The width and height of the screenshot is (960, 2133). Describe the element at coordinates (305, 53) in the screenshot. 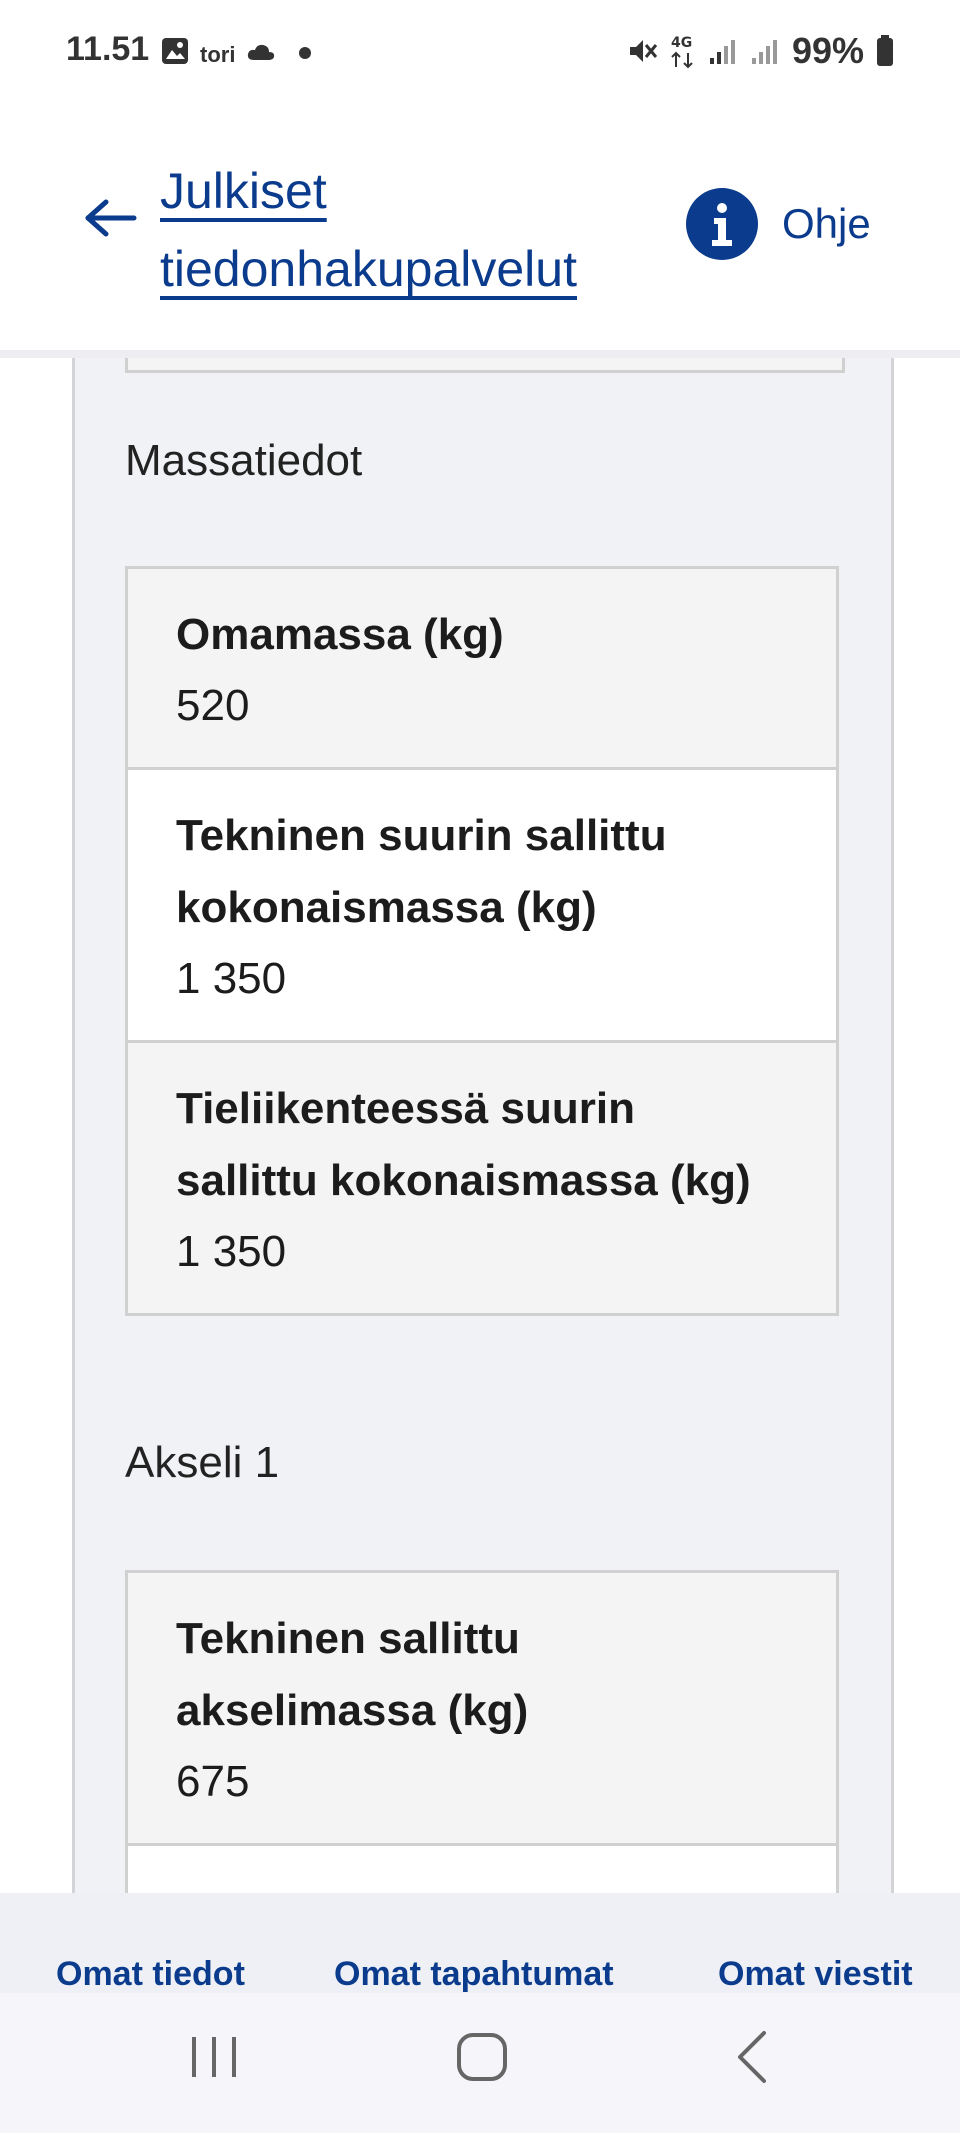

I see `dot-icon` at that location.